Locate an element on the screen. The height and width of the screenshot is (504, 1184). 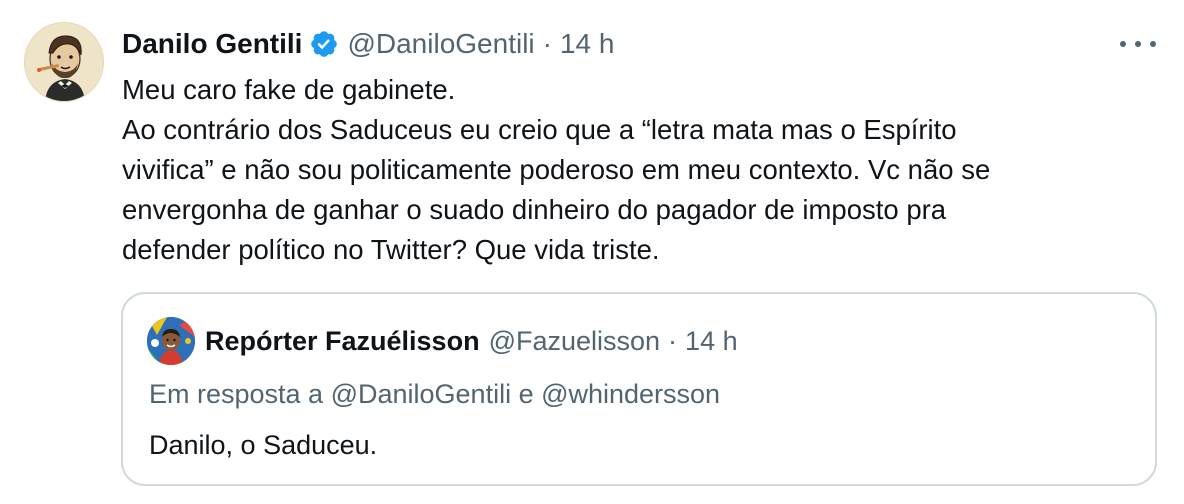
author-handle: @DaniloGentili is located at coordinates (440, 44).